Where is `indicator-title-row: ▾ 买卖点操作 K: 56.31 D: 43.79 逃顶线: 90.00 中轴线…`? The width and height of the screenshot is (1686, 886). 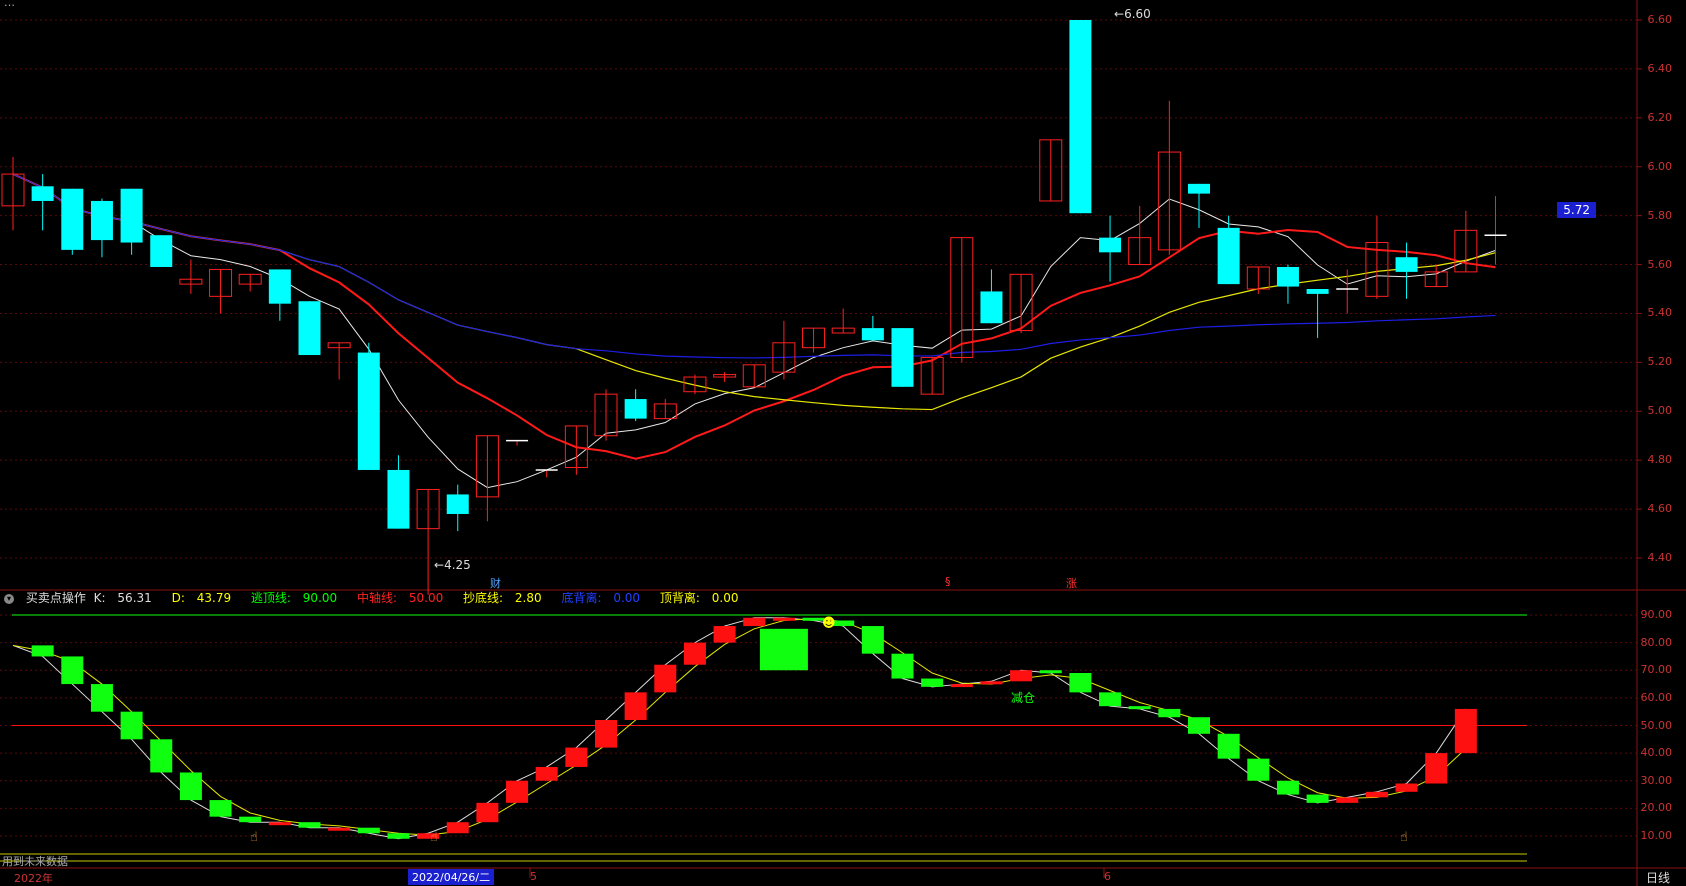 indicator-title-row: ▾ 买卖点操作 K: 56.31 D: 43.79 逃顶线: 90.00 中轴线… is located at coordinates (379, 598).